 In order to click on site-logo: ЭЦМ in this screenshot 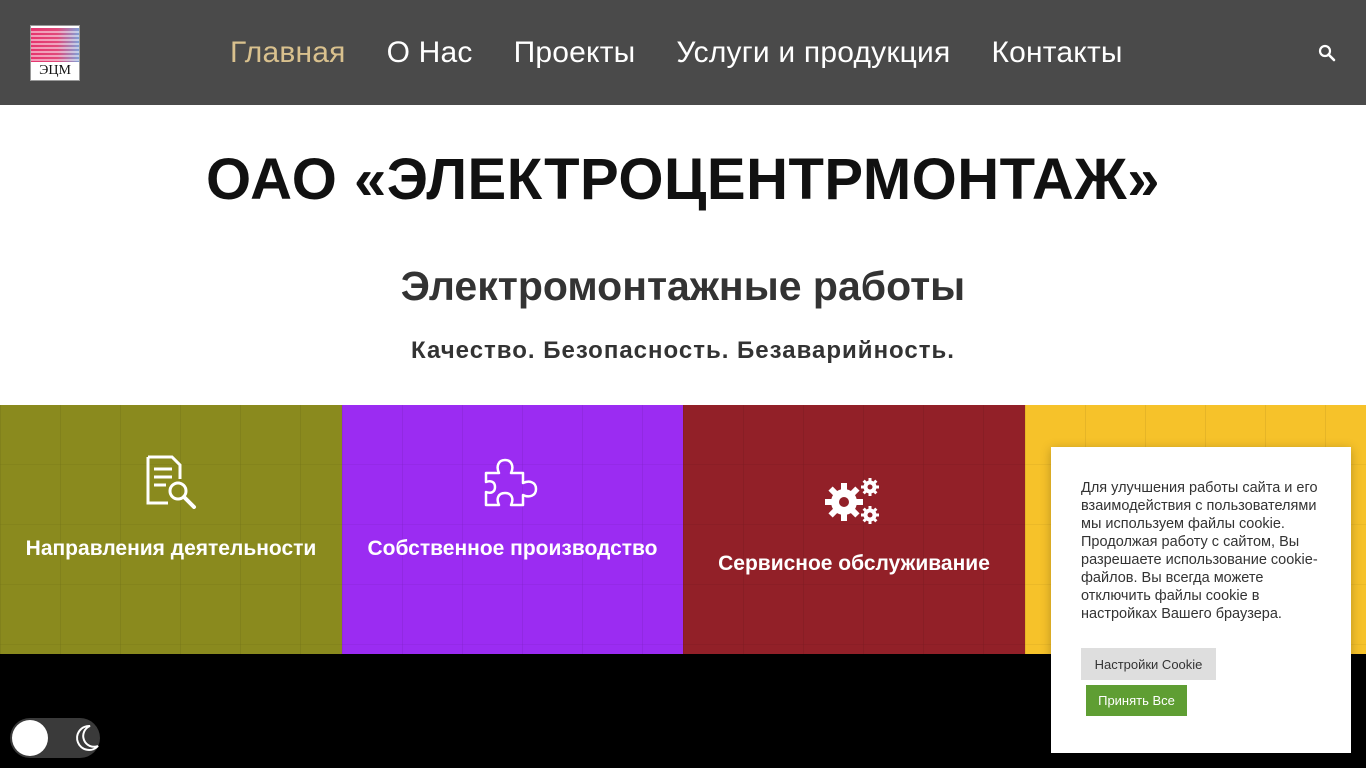, I will do `click(55, 53)`.